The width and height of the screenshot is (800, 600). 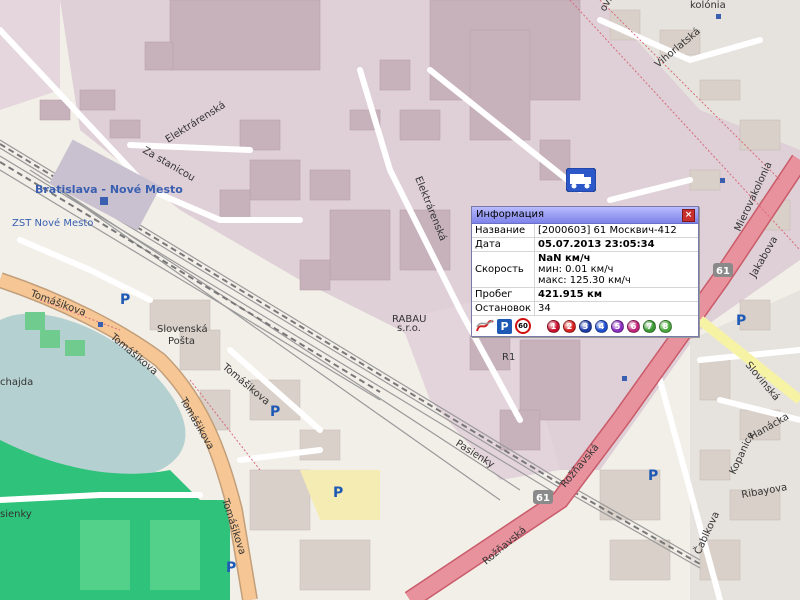 I want to click on poi-label-rabau-sro: s.r.o., so click(x=409, y=328).